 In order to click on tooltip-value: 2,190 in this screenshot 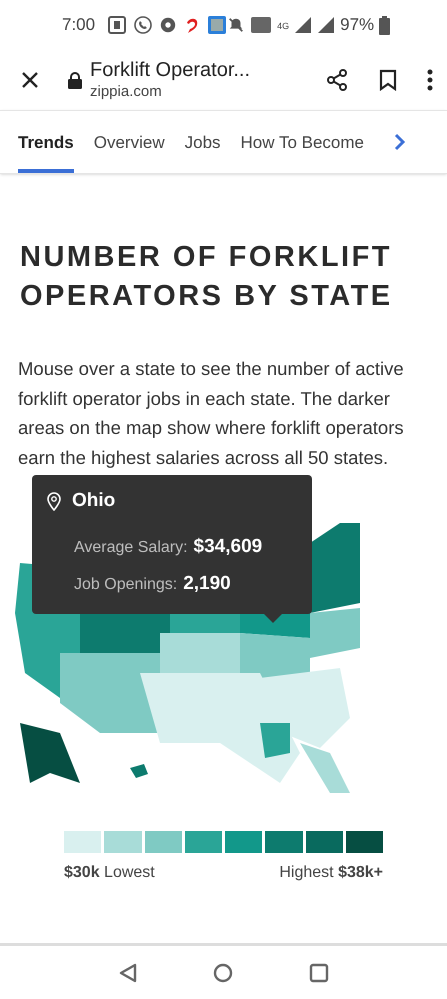, I will do `click(207, 584)`.